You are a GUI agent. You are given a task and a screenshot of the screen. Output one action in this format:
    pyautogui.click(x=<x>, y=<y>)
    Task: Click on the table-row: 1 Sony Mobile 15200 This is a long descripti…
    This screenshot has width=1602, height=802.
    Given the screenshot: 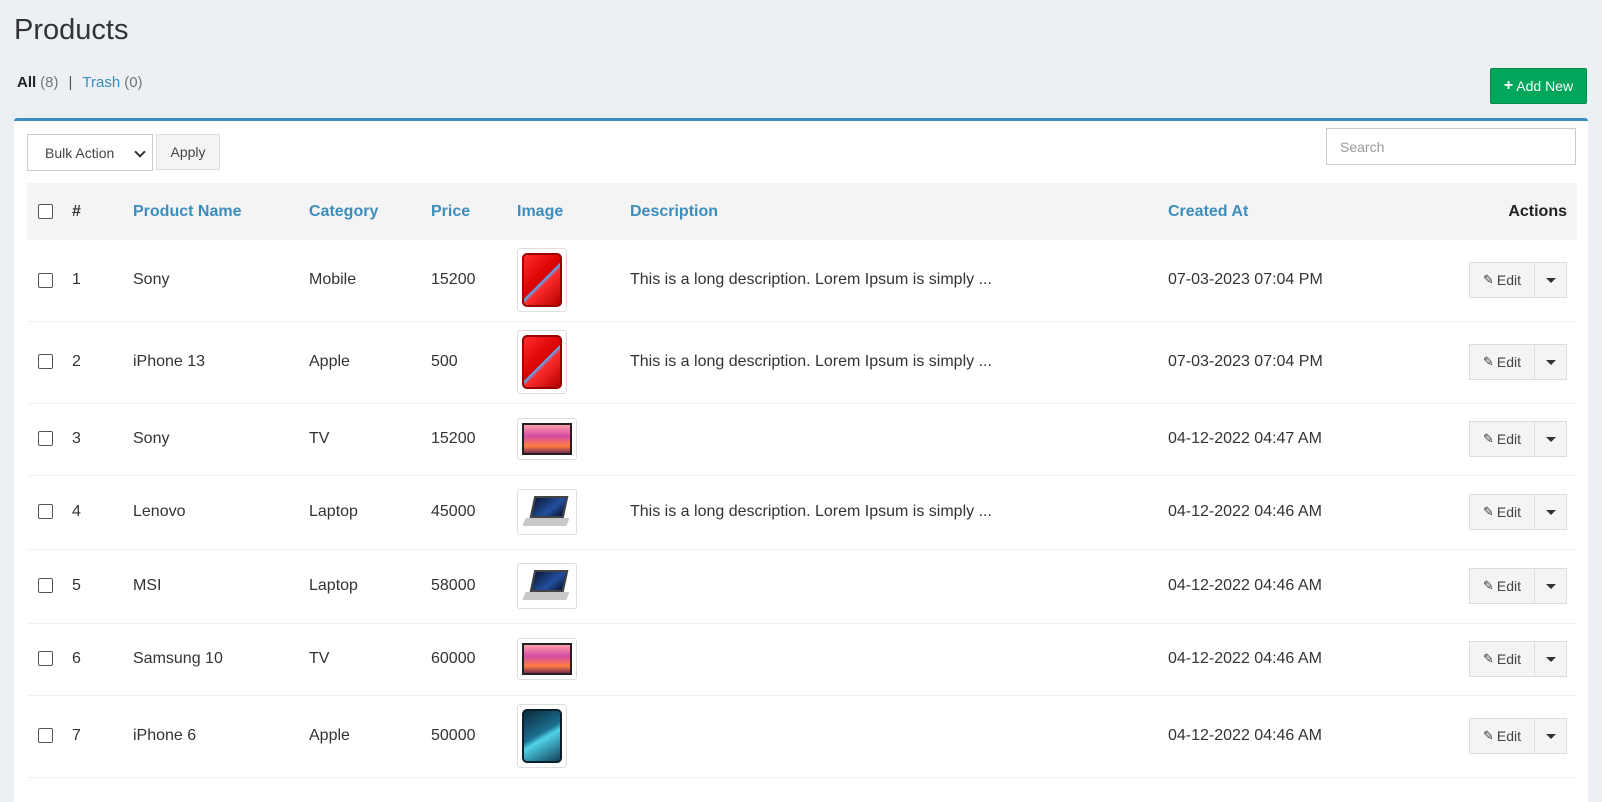 What is the action you would take?
    pyautogui.click(x=802, y=280)
    